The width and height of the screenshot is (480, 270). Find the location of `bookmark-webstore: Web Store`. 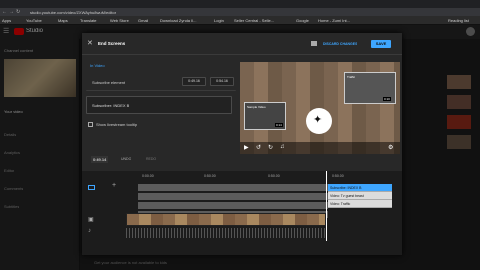

bookmark-webstore: Web Store is located at coordinates (119, 20).